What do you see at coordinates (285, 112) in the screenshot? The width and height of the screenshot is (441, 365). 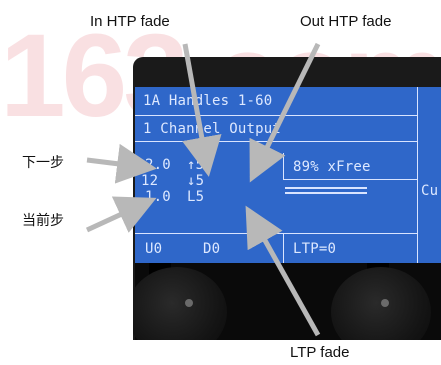 I see `arrow-out-htp-fade` at bounding box center [285, 112].